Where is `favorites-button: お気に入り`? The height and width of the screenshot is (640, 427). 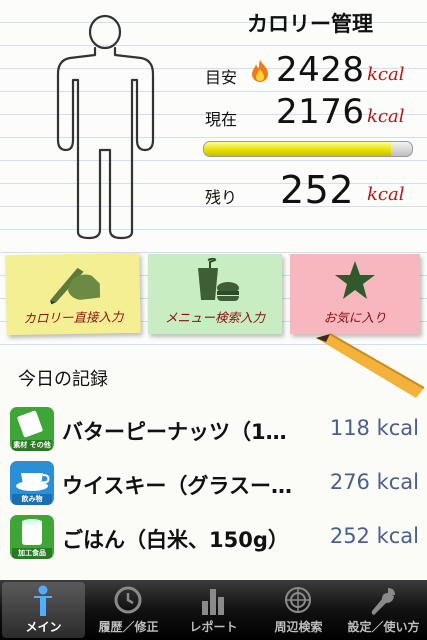 favorites-button: お気に入り is located at coordinates (355, 294).